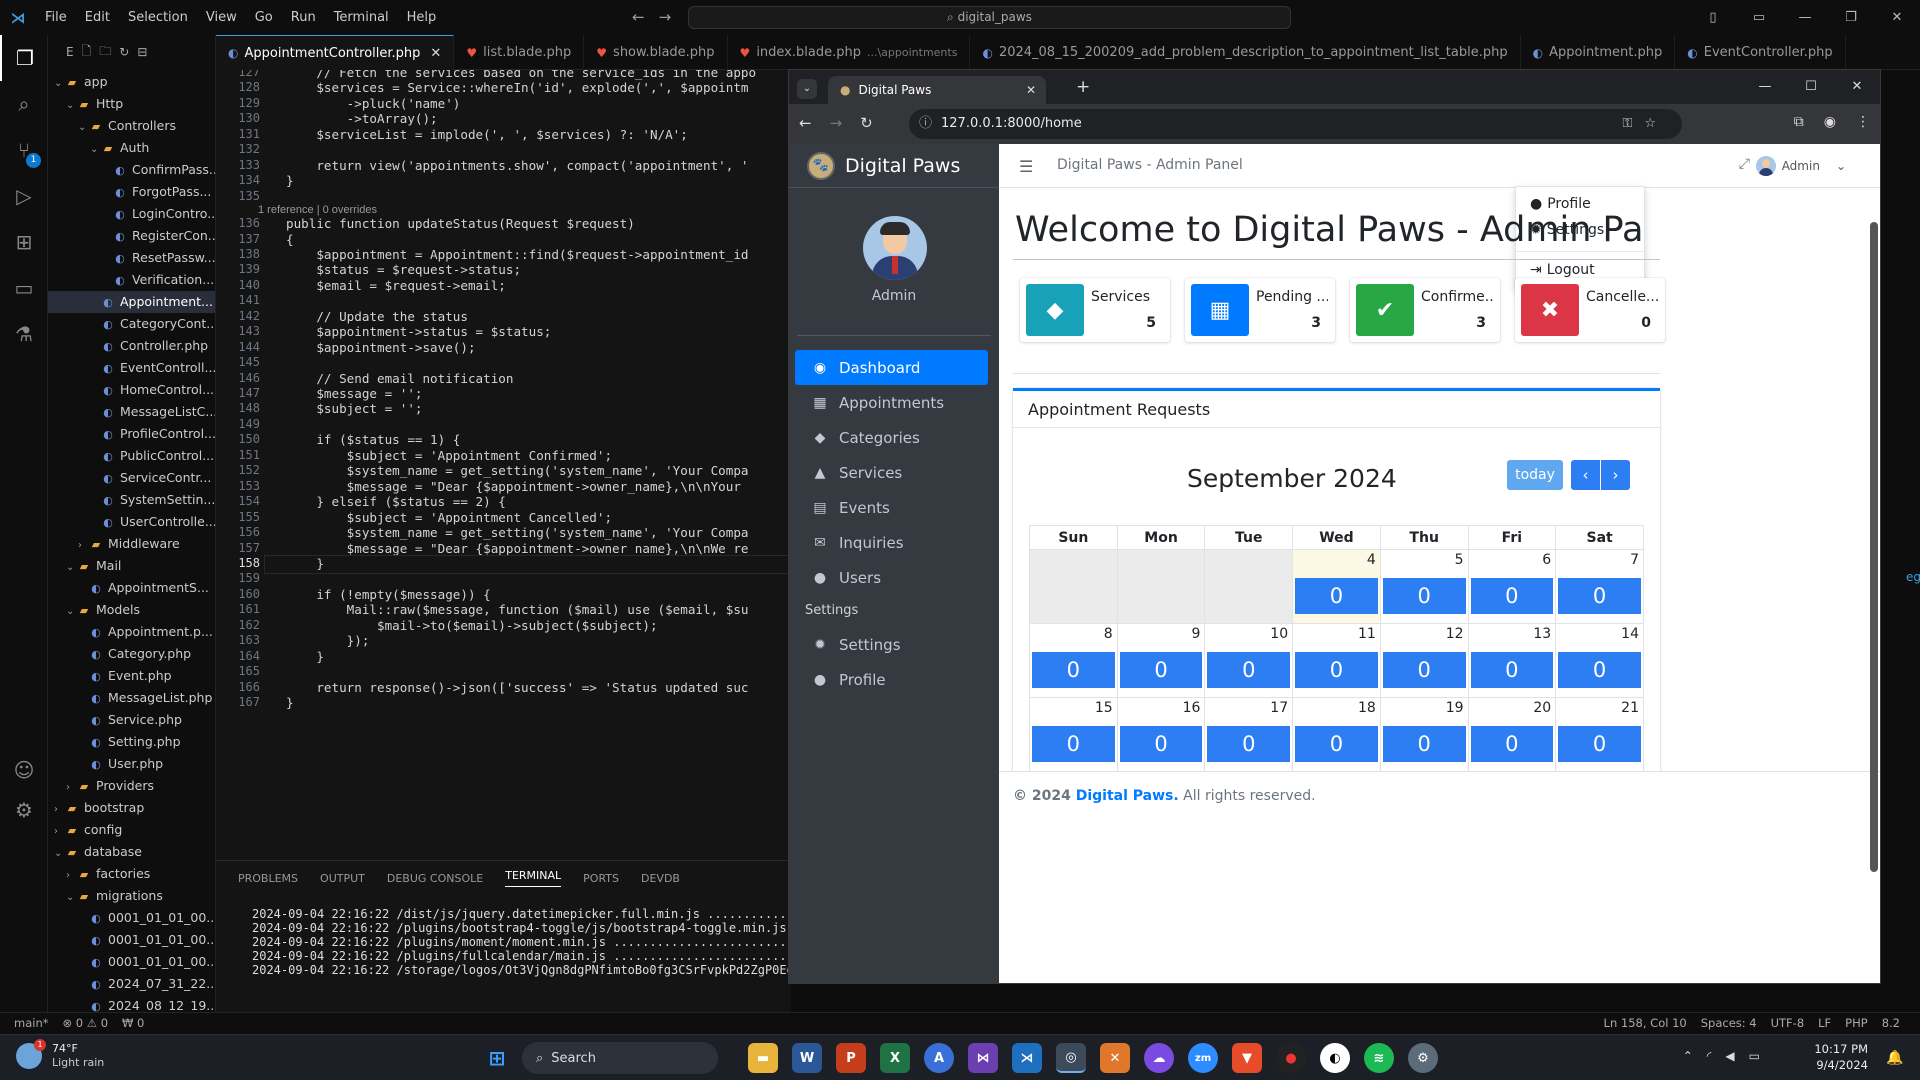 This screenshot has height=1080, width=1920. Describe the element at coordinates (131, 698) in the screenshot. I see `tree-file: ◐ MessageList.php` at that location.